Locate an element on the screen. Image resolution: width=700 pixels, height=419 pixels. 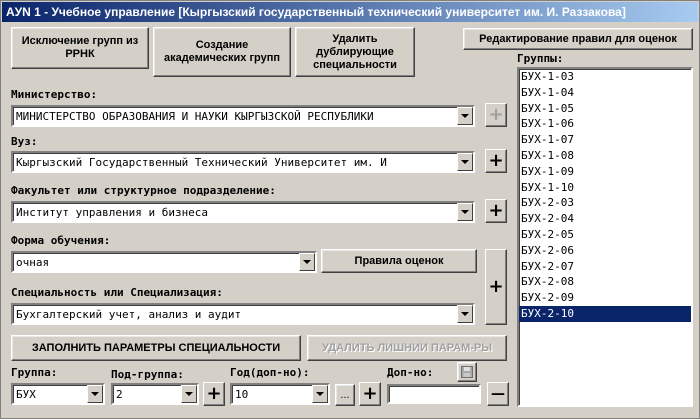
subgroup-select: 2 is located at coordinates (155, 394).